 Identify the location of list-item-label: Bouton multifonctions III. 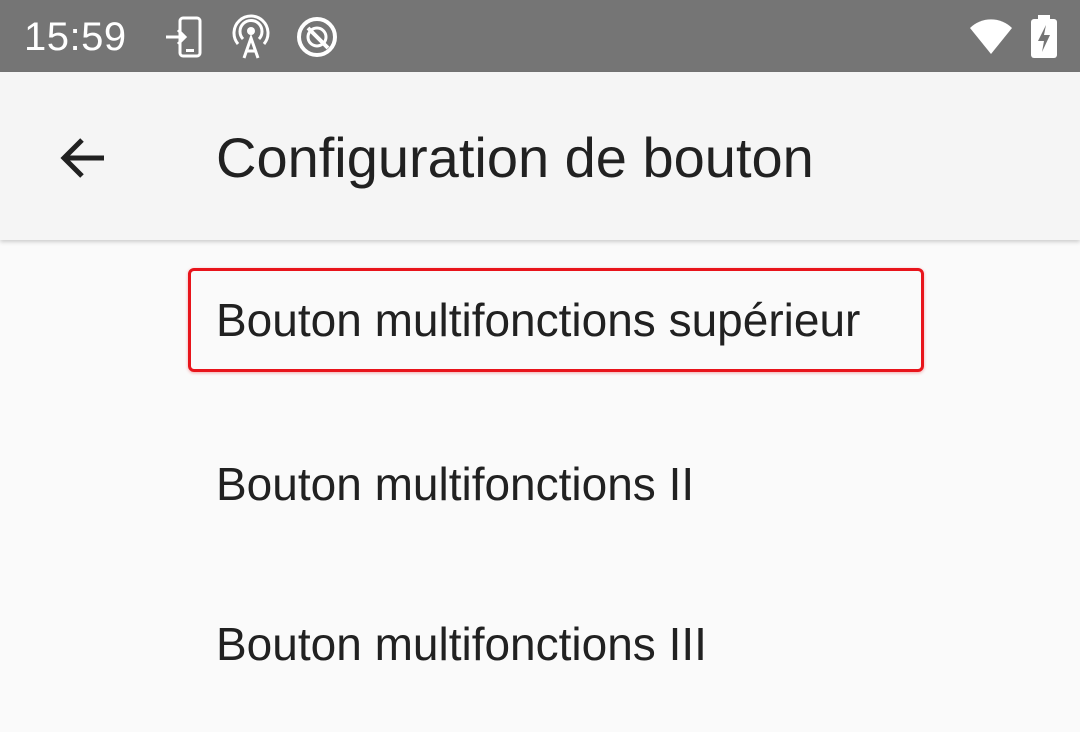
(461, 644).